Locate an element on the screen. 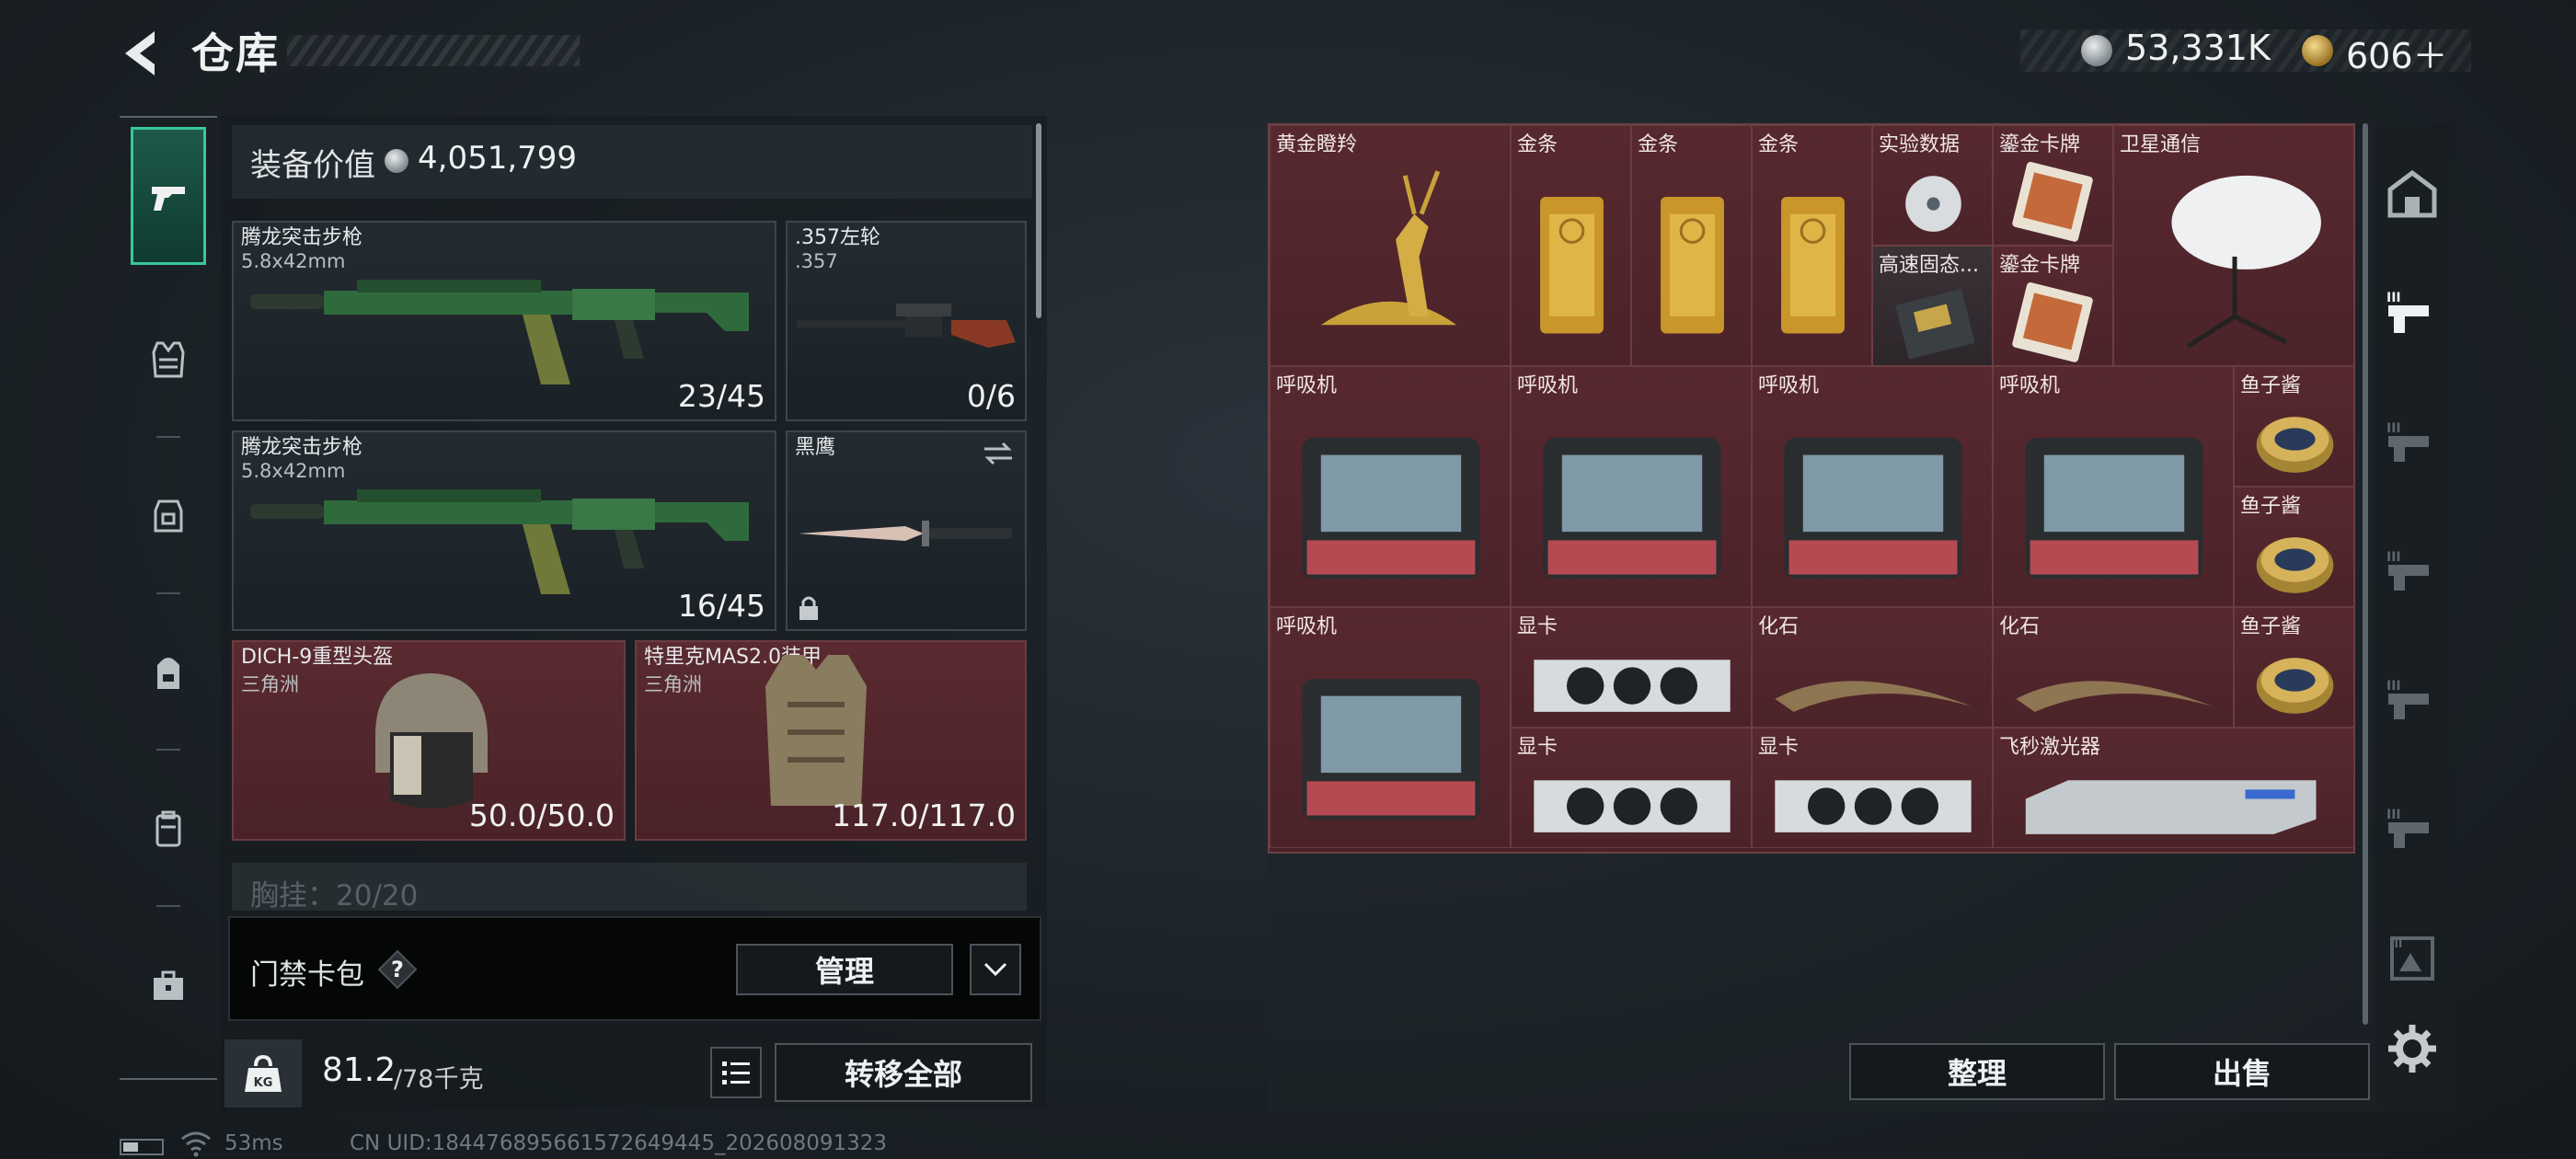 This screenshot has width=2576, height=1159. list-icon is located at coordinates (736, 1072).